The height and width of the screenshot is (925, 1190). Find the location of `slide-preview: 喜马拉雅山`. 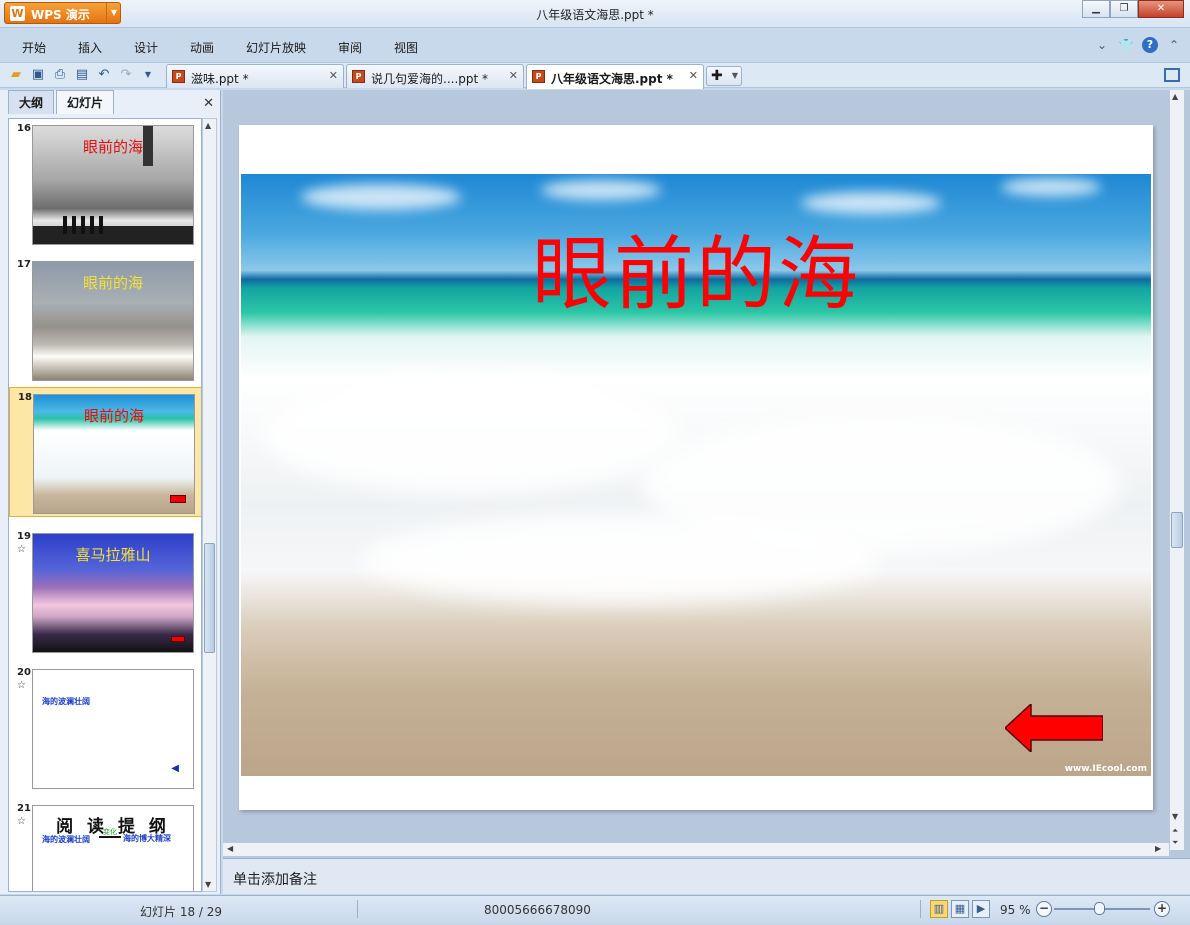

slide-preview: 喜马拉雅山 is located at coordinates (113, 593).